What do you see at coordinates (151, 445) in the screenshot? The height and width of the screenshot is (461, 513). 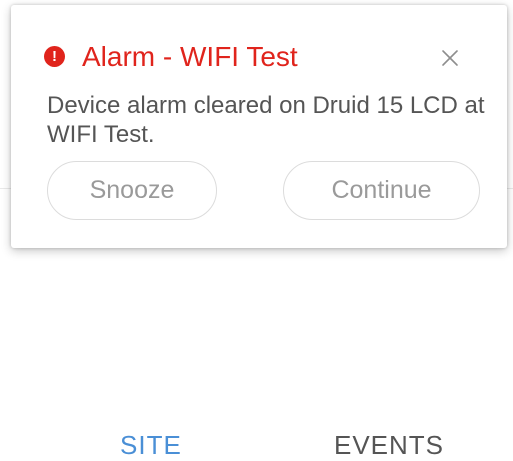 I see `tab-site: SITE` at bounding box center [151, 445].